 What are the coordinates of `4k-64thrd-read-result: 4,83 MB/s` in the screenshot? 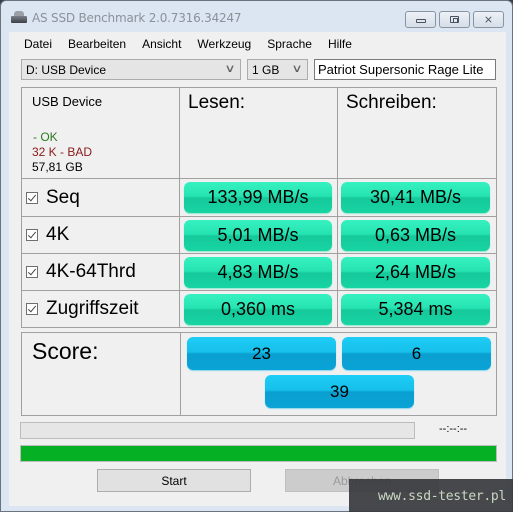 It's located at (258, 272).